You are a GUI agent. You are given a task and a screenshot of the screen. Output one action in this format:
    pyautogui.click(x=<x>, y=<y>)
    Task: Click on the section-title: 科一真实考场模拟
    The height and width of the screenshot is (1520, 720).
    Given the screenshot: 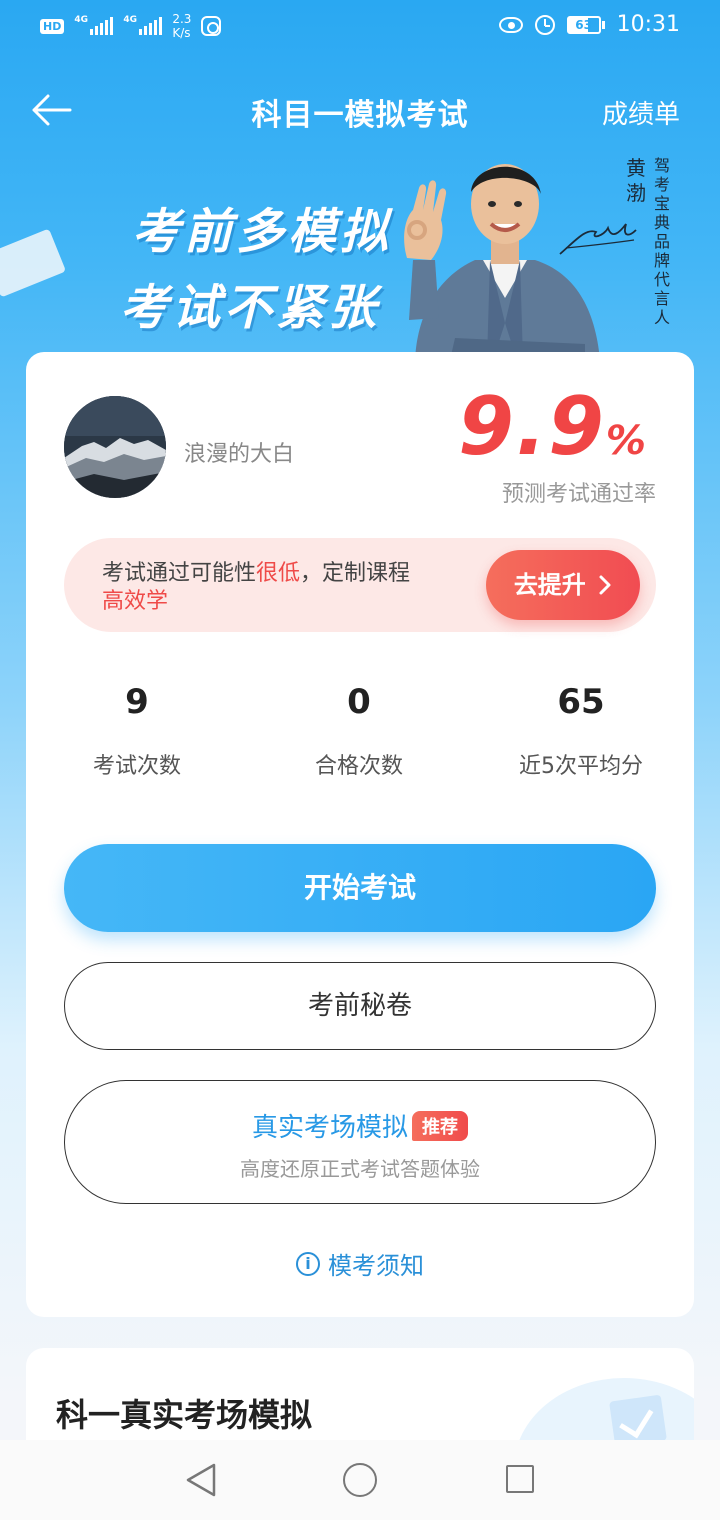 What is the action you would take?
    pyautogui.click(x=184, y=1415)
    